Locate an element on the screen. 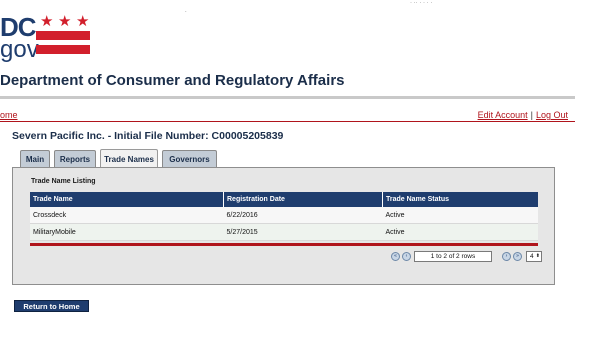 This screenshot has width=600, height=358. home-link: ome is located at coordinates (9, 115).